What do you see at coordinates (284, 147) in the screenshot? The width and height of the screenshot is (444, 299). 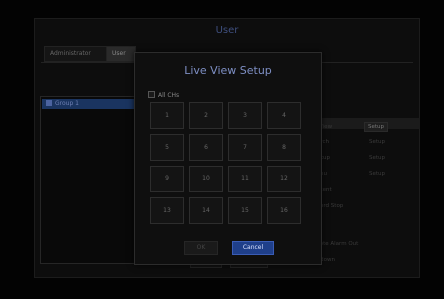 I see `channel-cell: 8` at bounding box center [284, 147].